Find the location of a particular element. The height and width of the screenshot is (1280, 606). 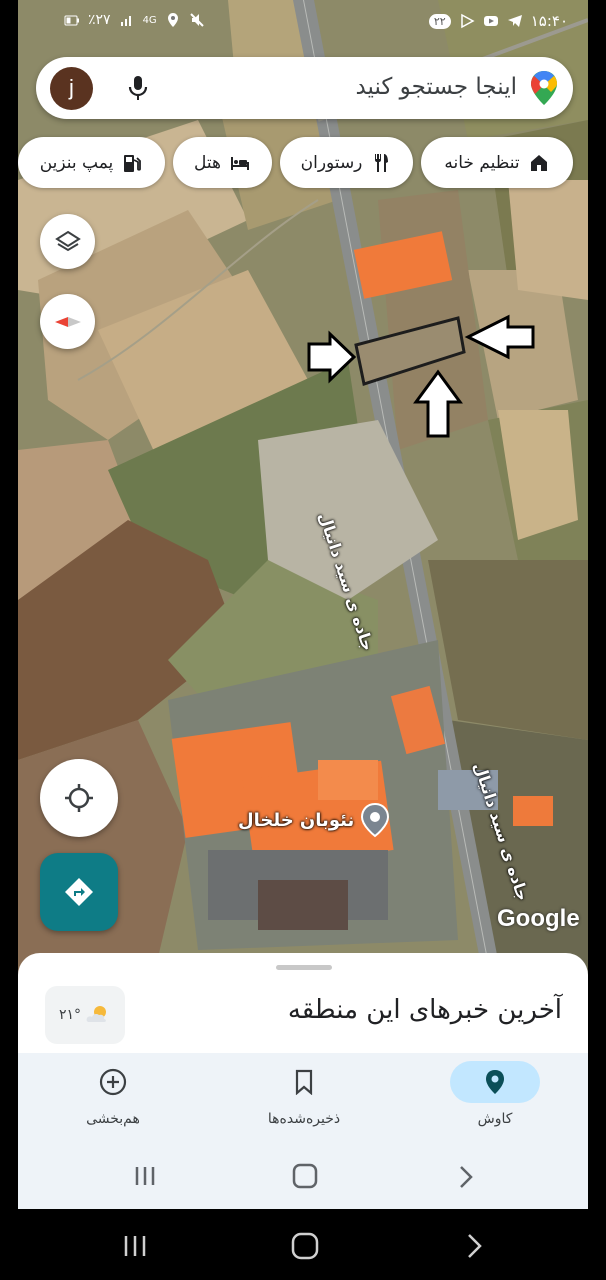

home-icon is located at coordinates (538, 162).